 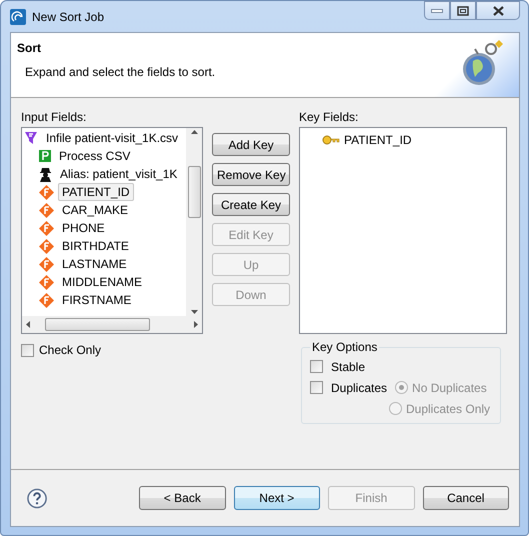 What do you see at coordinates (95, 210) in the screenshot?
I see `tree-item: CAR_MAKE` at bounding box center [95, 210].